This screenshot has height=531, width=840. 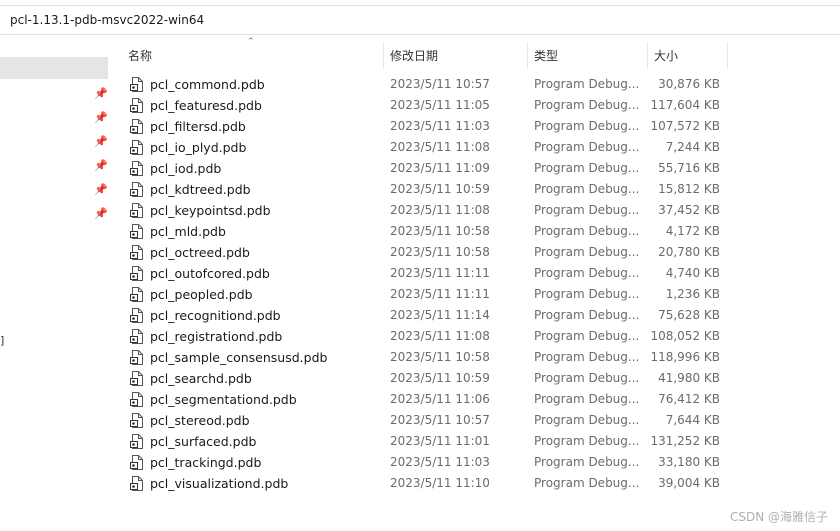 I want to click on file-size: 15,812 KB, so click(x=689, y=189).